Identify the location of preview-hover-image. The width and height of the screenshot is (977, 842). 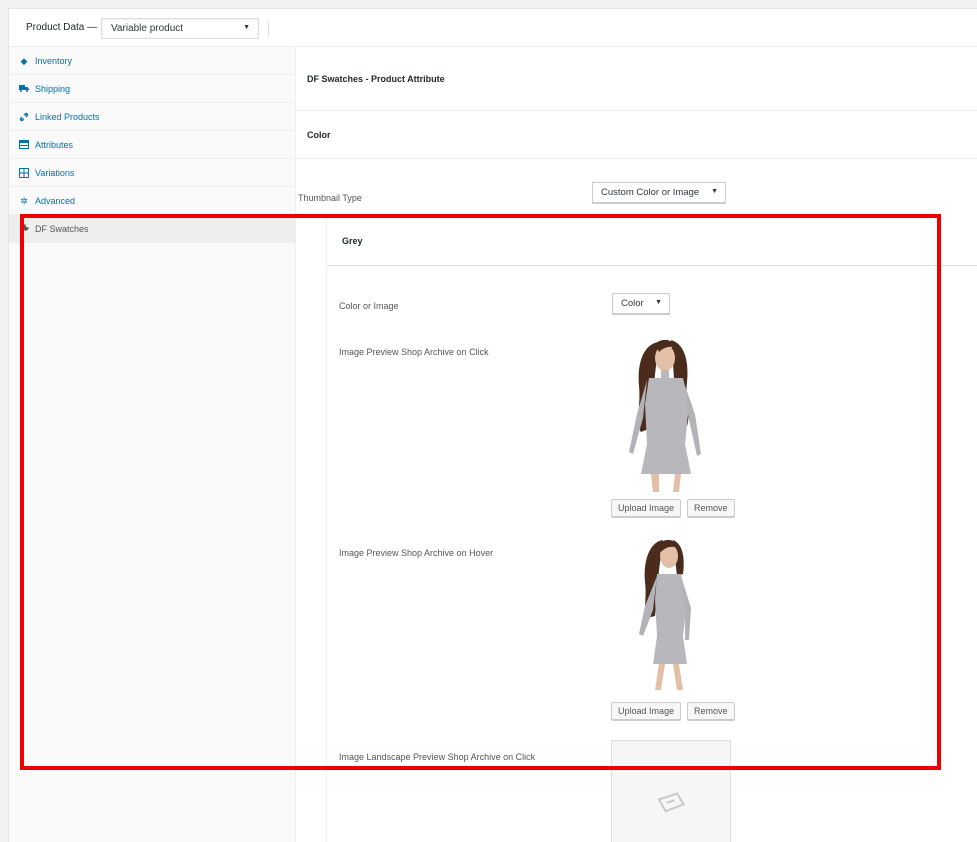
(671, 615).